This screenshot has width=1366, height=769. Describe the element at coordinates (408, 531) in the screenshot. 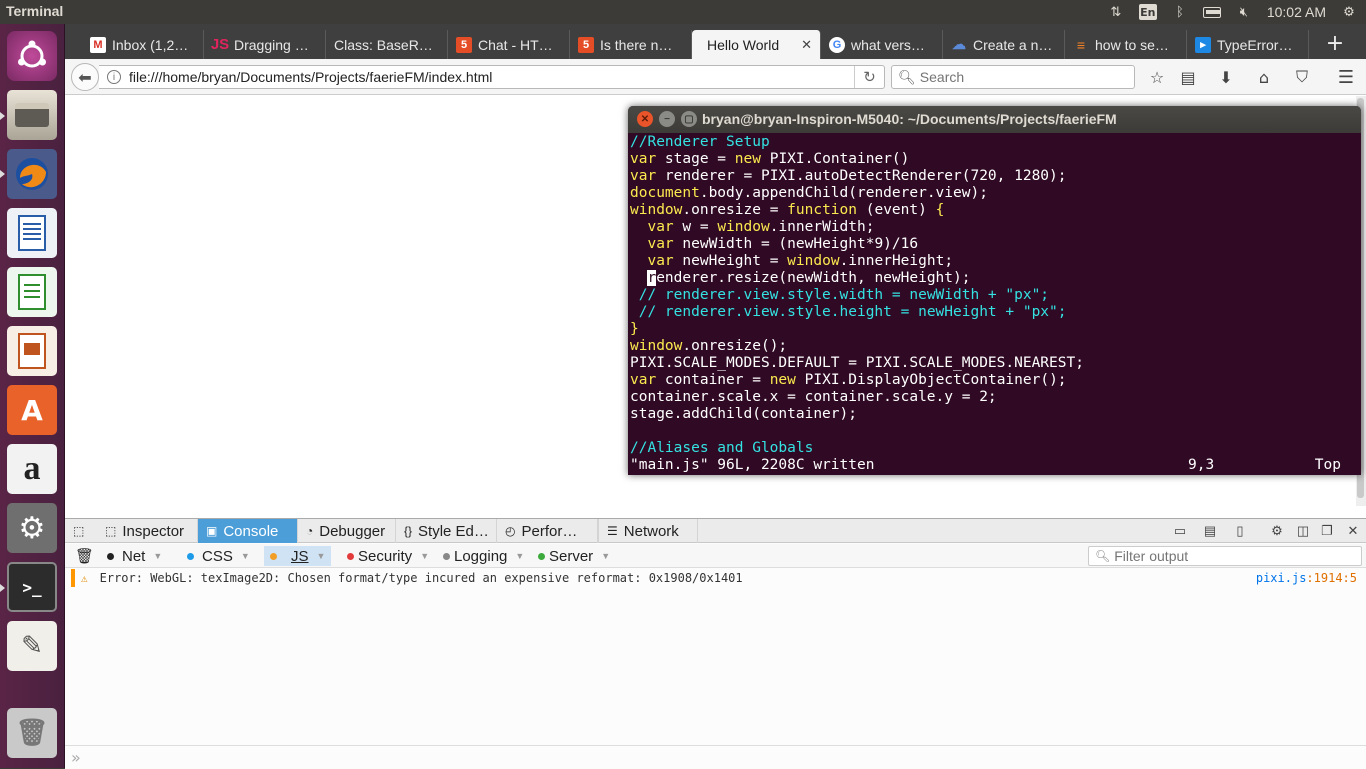

I see `style-editor-icon: {}` at that location.